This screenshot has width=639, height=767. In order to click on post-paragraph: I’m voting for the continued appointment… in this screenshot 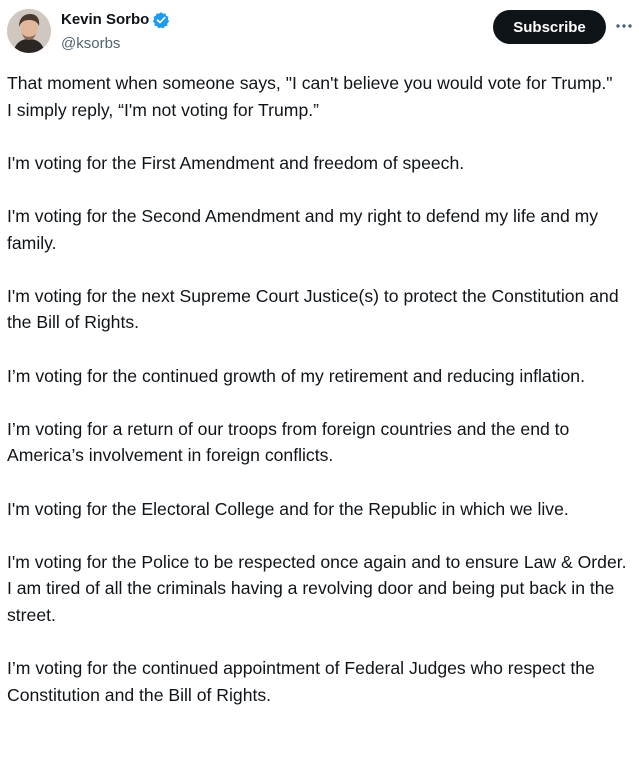, I will do `click(301, 681)`.